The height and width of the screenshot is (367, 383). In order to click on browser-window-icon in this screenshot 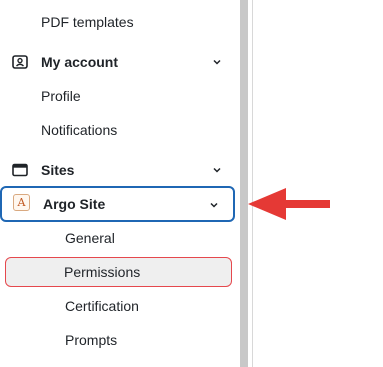, I will do `click(20, 170)`.